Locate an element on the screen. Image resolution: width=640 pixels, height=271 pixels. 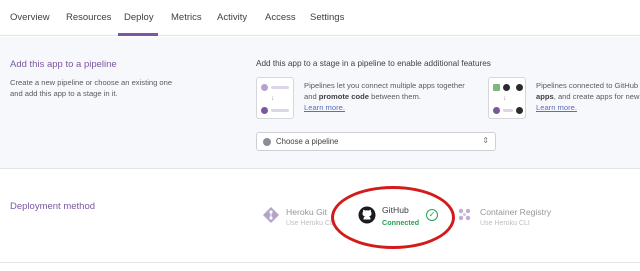
github-label: GitHub is located at coordinates (395, 210).